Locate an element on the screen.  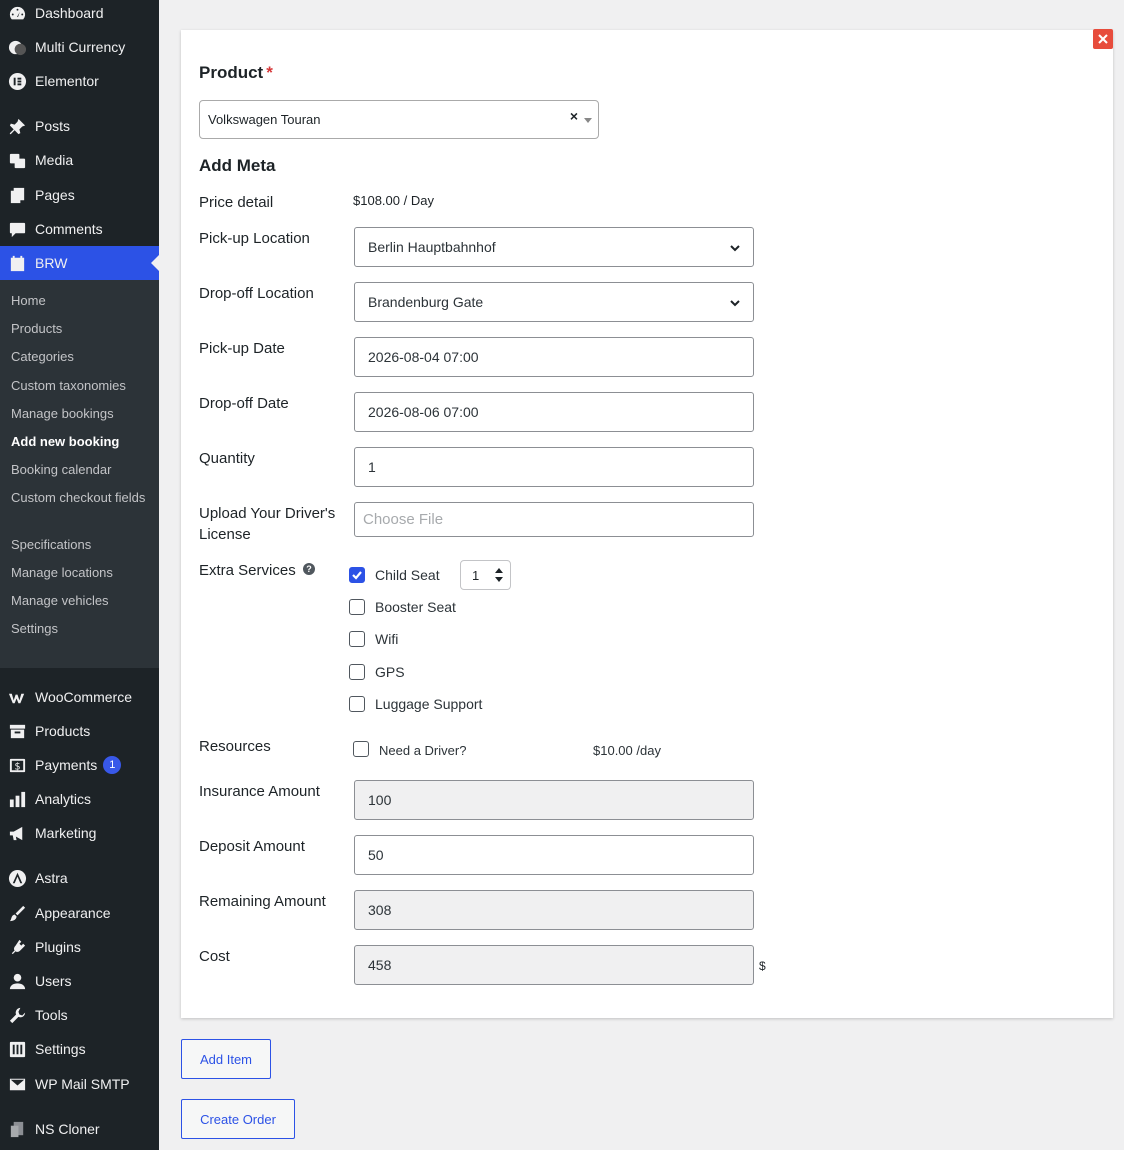
luggage-support-checkbox is located at coordinates (357, 704).